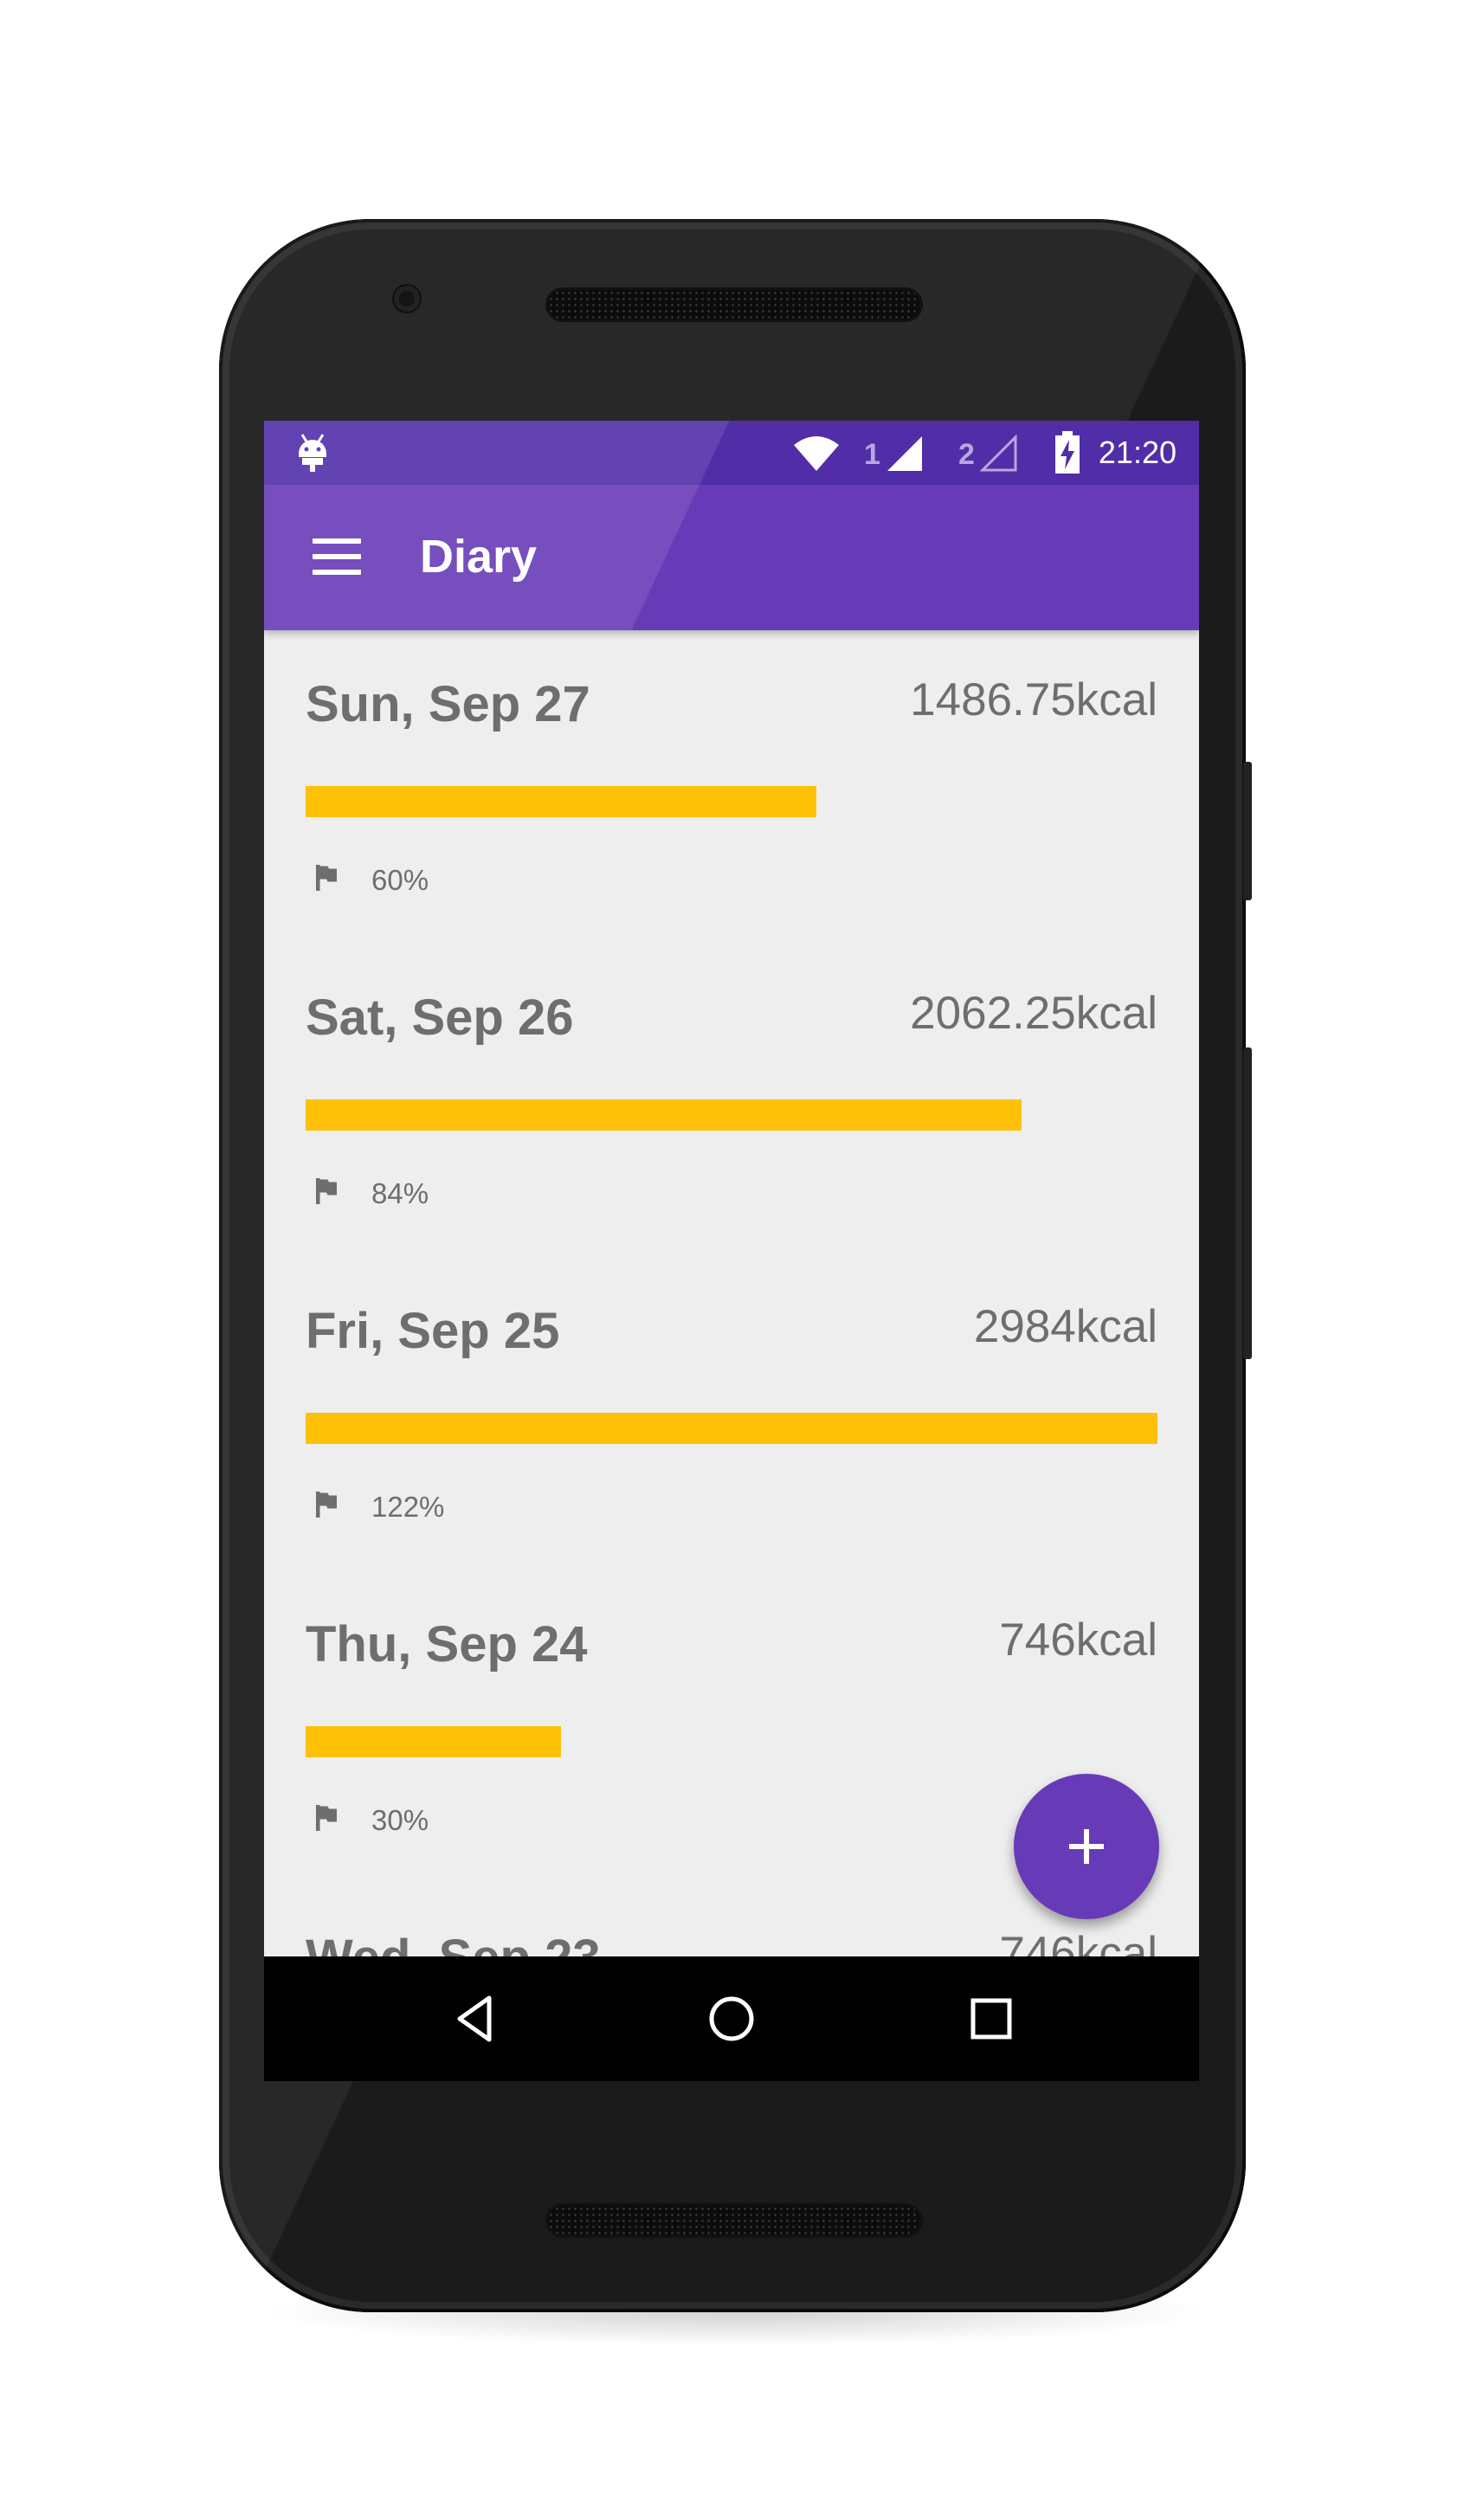 The height and width of the screenshot is (2520, 1470). What do you see at coordinates (479, 557) in the screenshot?
I see `toolbar-title: Diary` at bounding box center [479, 557].